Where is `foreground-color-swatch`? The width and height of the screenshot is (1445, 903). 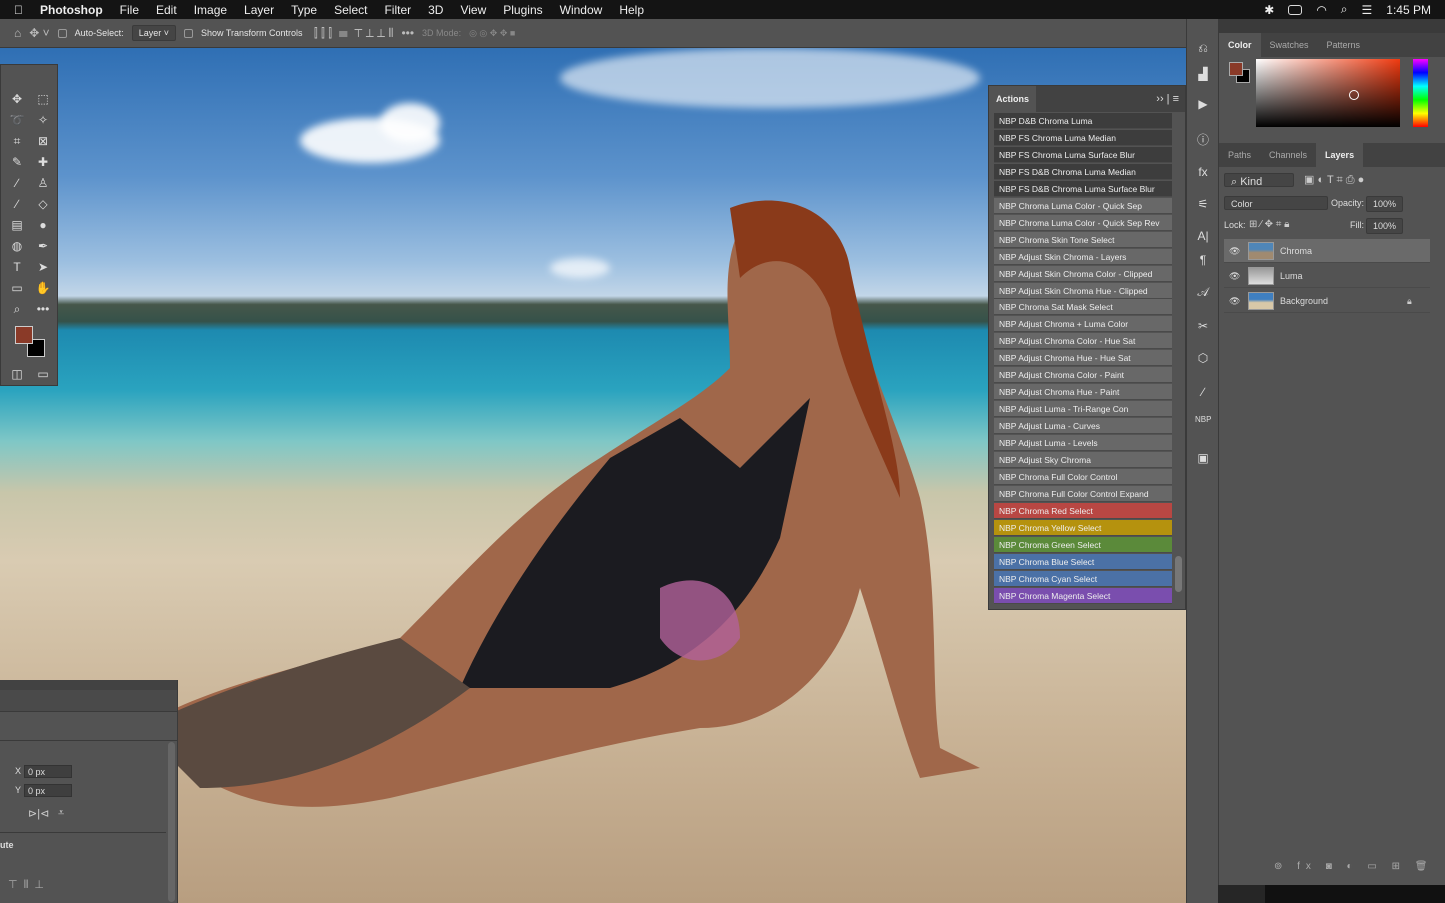
foreground-color-swatch is located at coordinates (24, 335).